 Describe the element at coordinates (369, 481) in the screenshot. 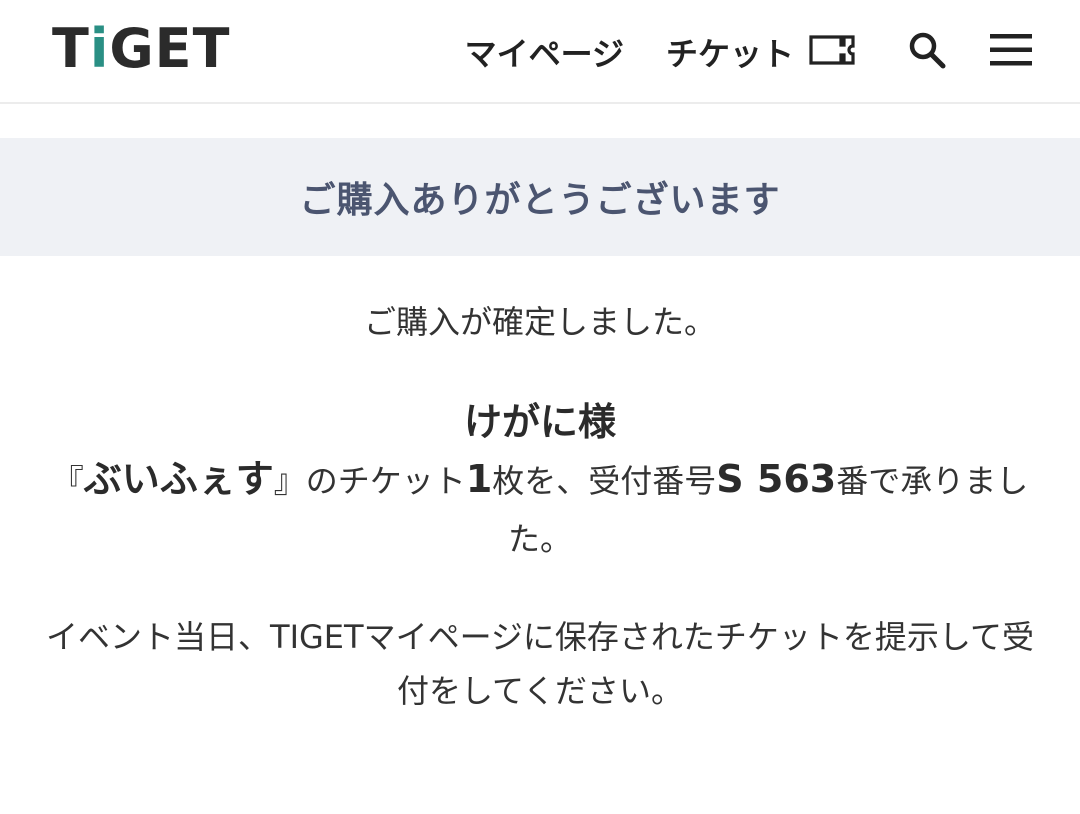

I see `message-part2: 』のチケット` at that location.